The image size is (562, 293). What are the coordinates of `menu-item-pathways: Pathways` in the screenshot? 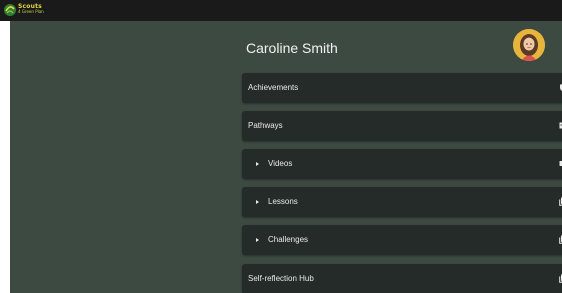 It's located at (402, 126).